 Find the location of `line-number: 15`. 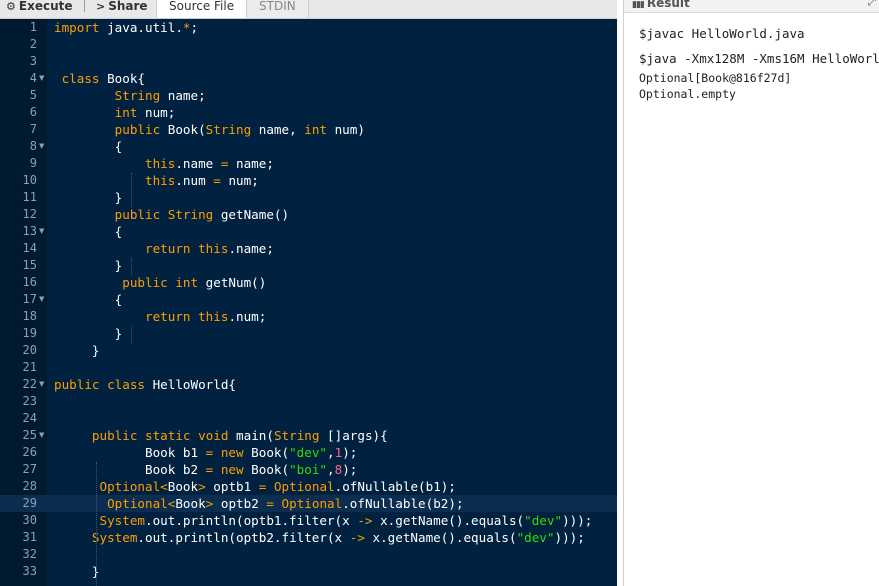

line-number: 15 is located at coordinates (29, 265).